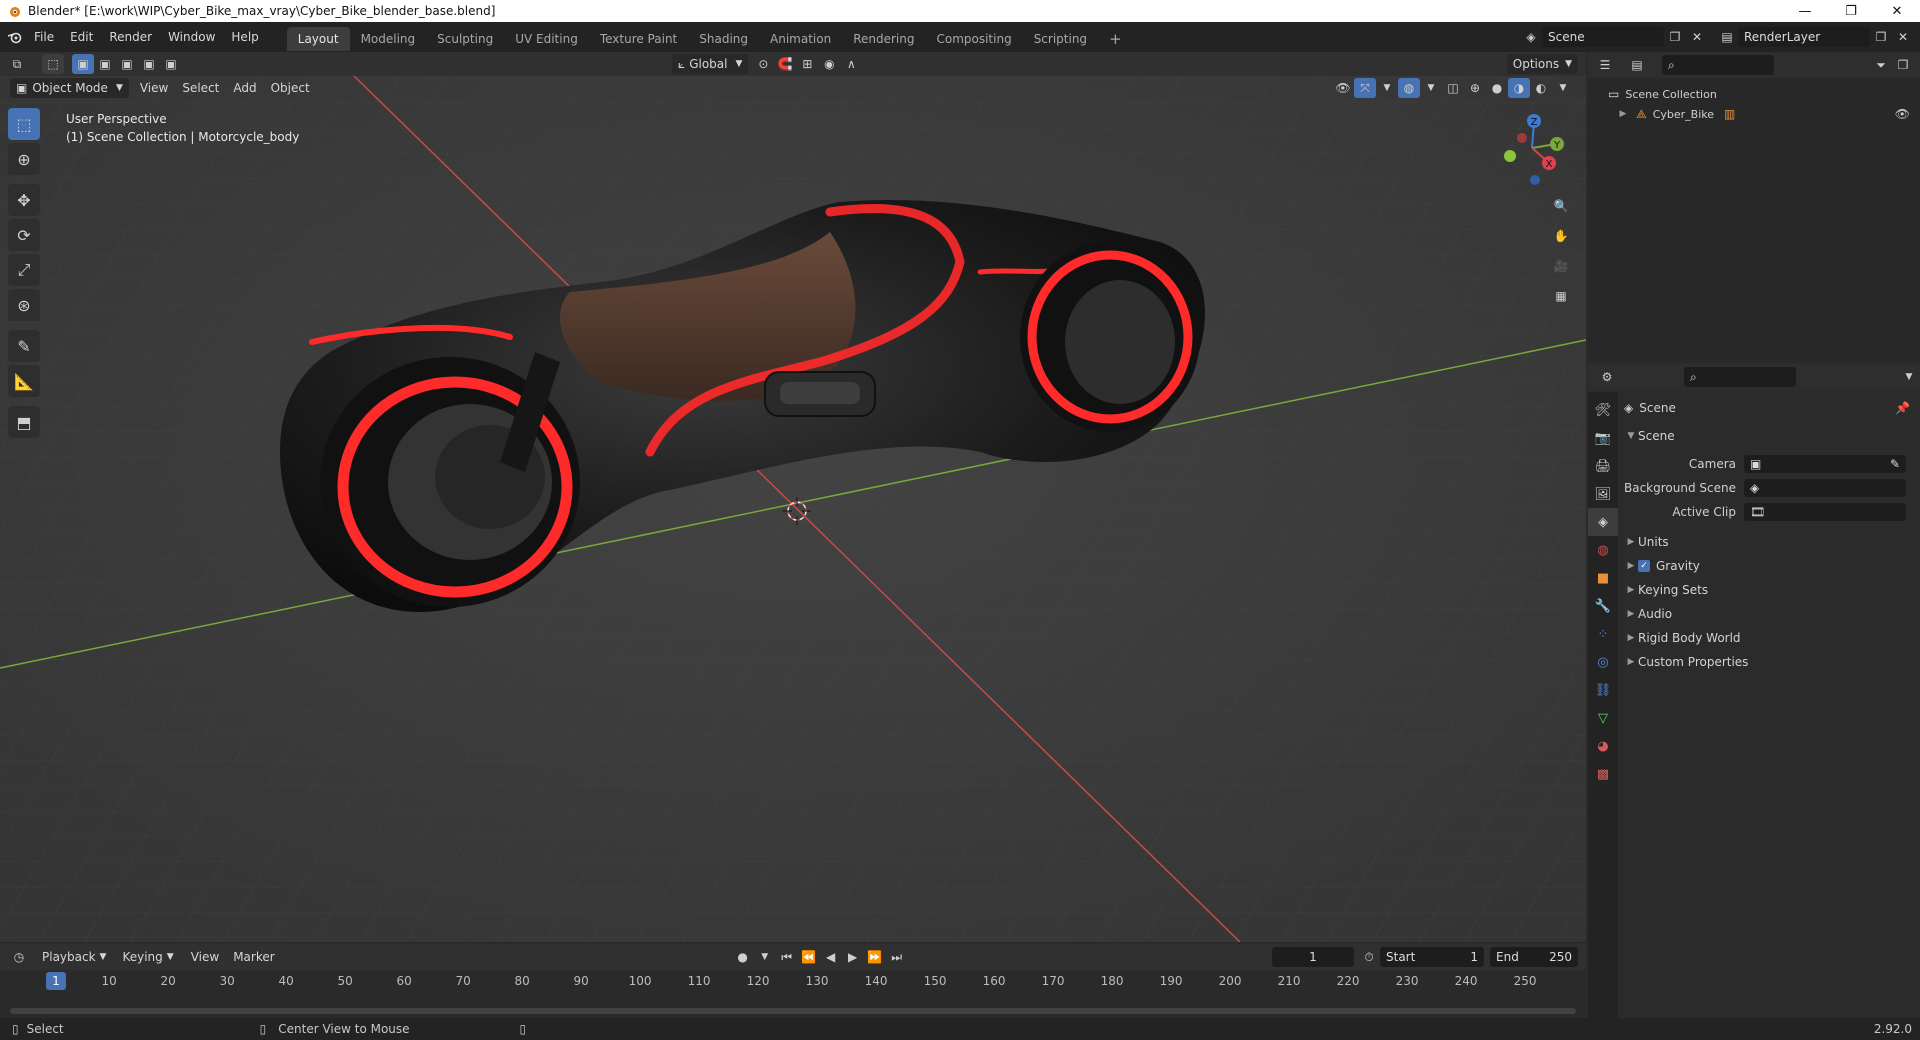 The height and width of the screenshot is (1040, 1920). What do you see at coordinates (24, 381) in the screenshot?
I see `measure-tool: 📐` at bounding box center [24, 381].